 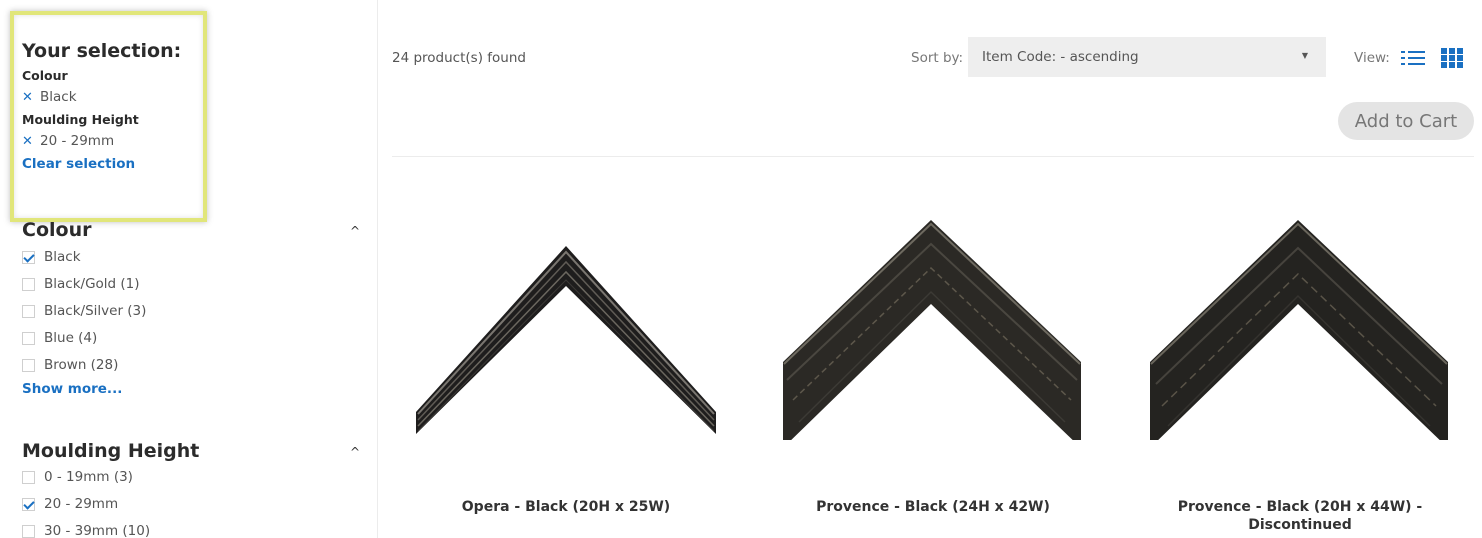 I want to click on product-card: Provence - Black (24H x 42W), so click(x=933, y=357).